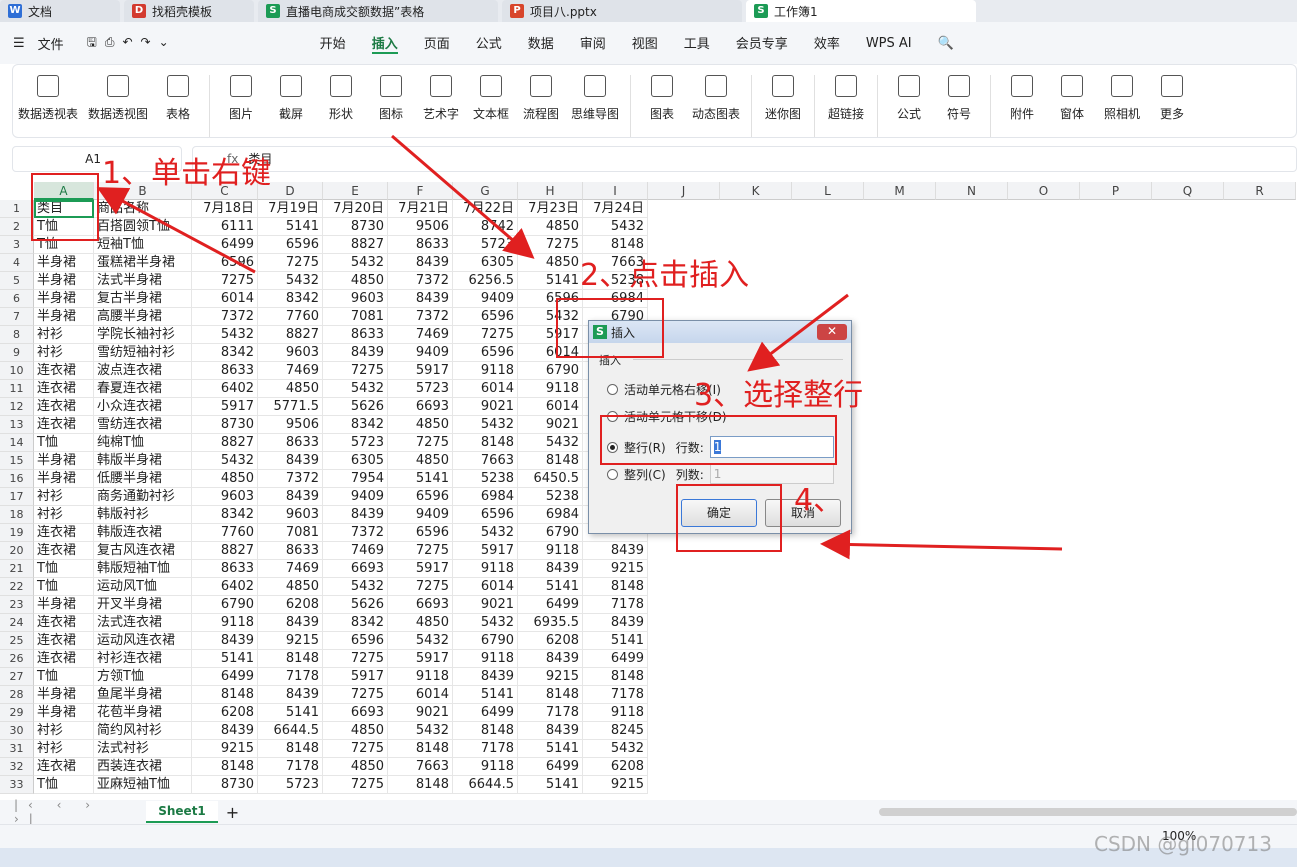 This screenshot has height=867, width=1297. I want to click on arrow-step3, so click(798, 332).